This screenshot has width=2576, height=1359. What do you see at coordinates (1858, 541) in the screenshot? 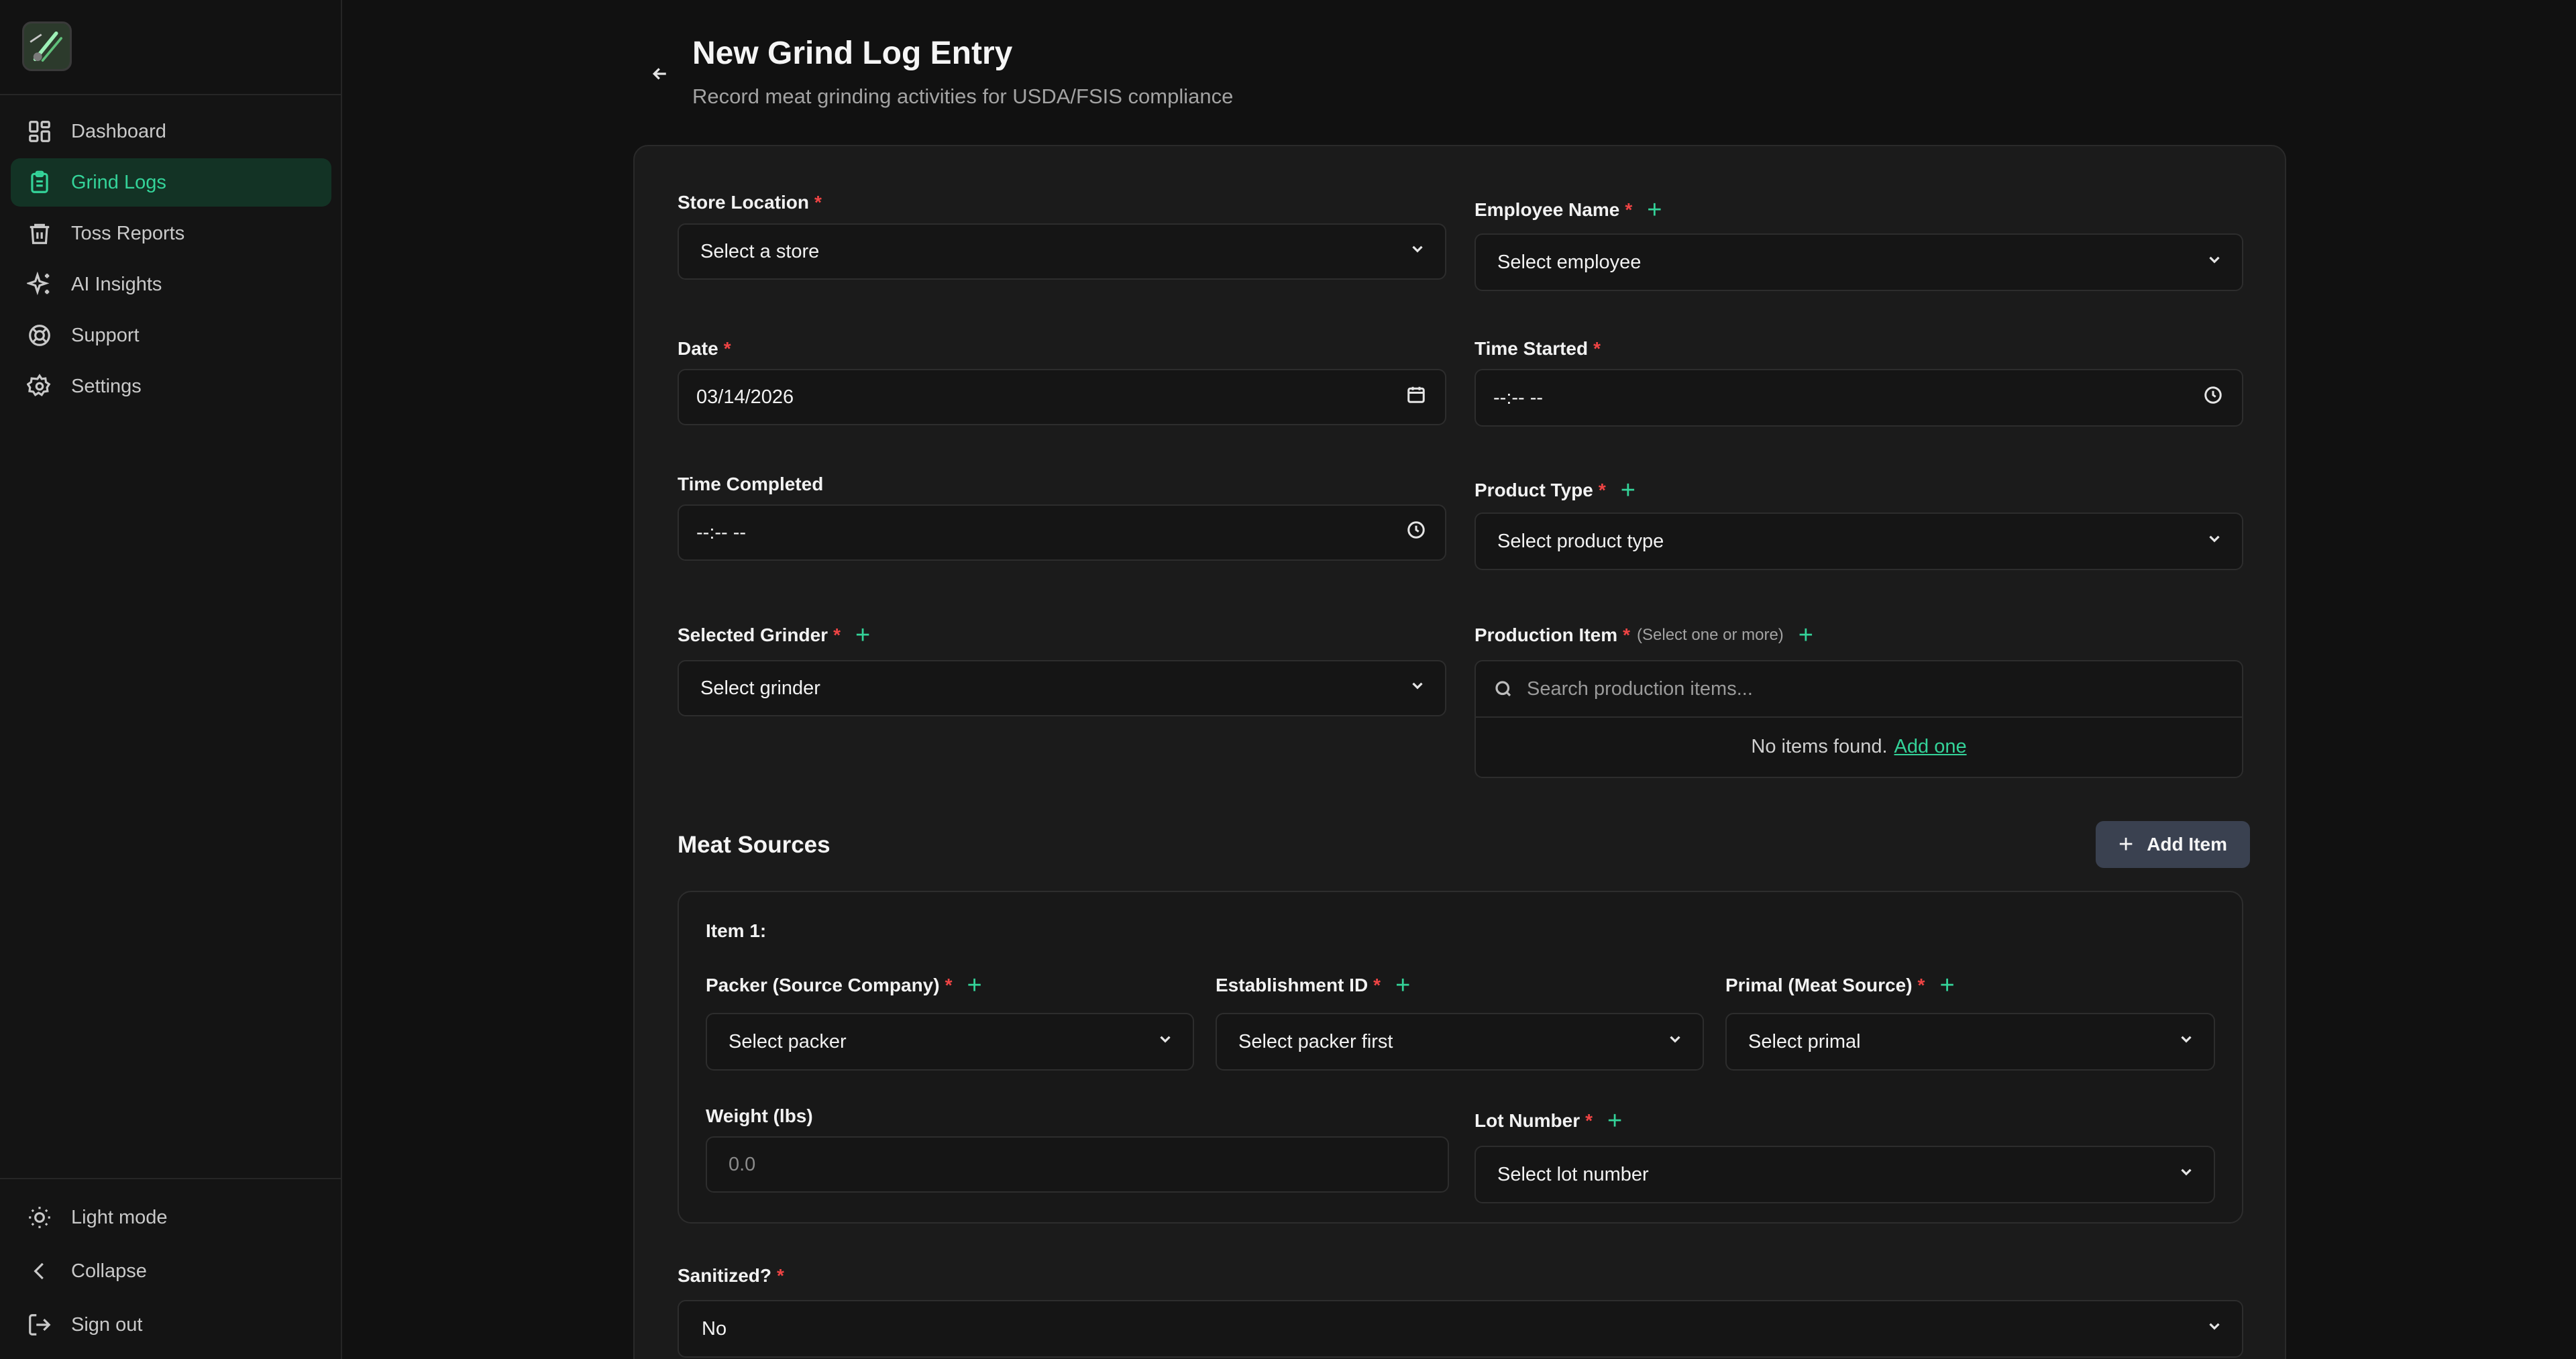
I see `product-type-select: Select product type` at bounding box center [1858, 541].